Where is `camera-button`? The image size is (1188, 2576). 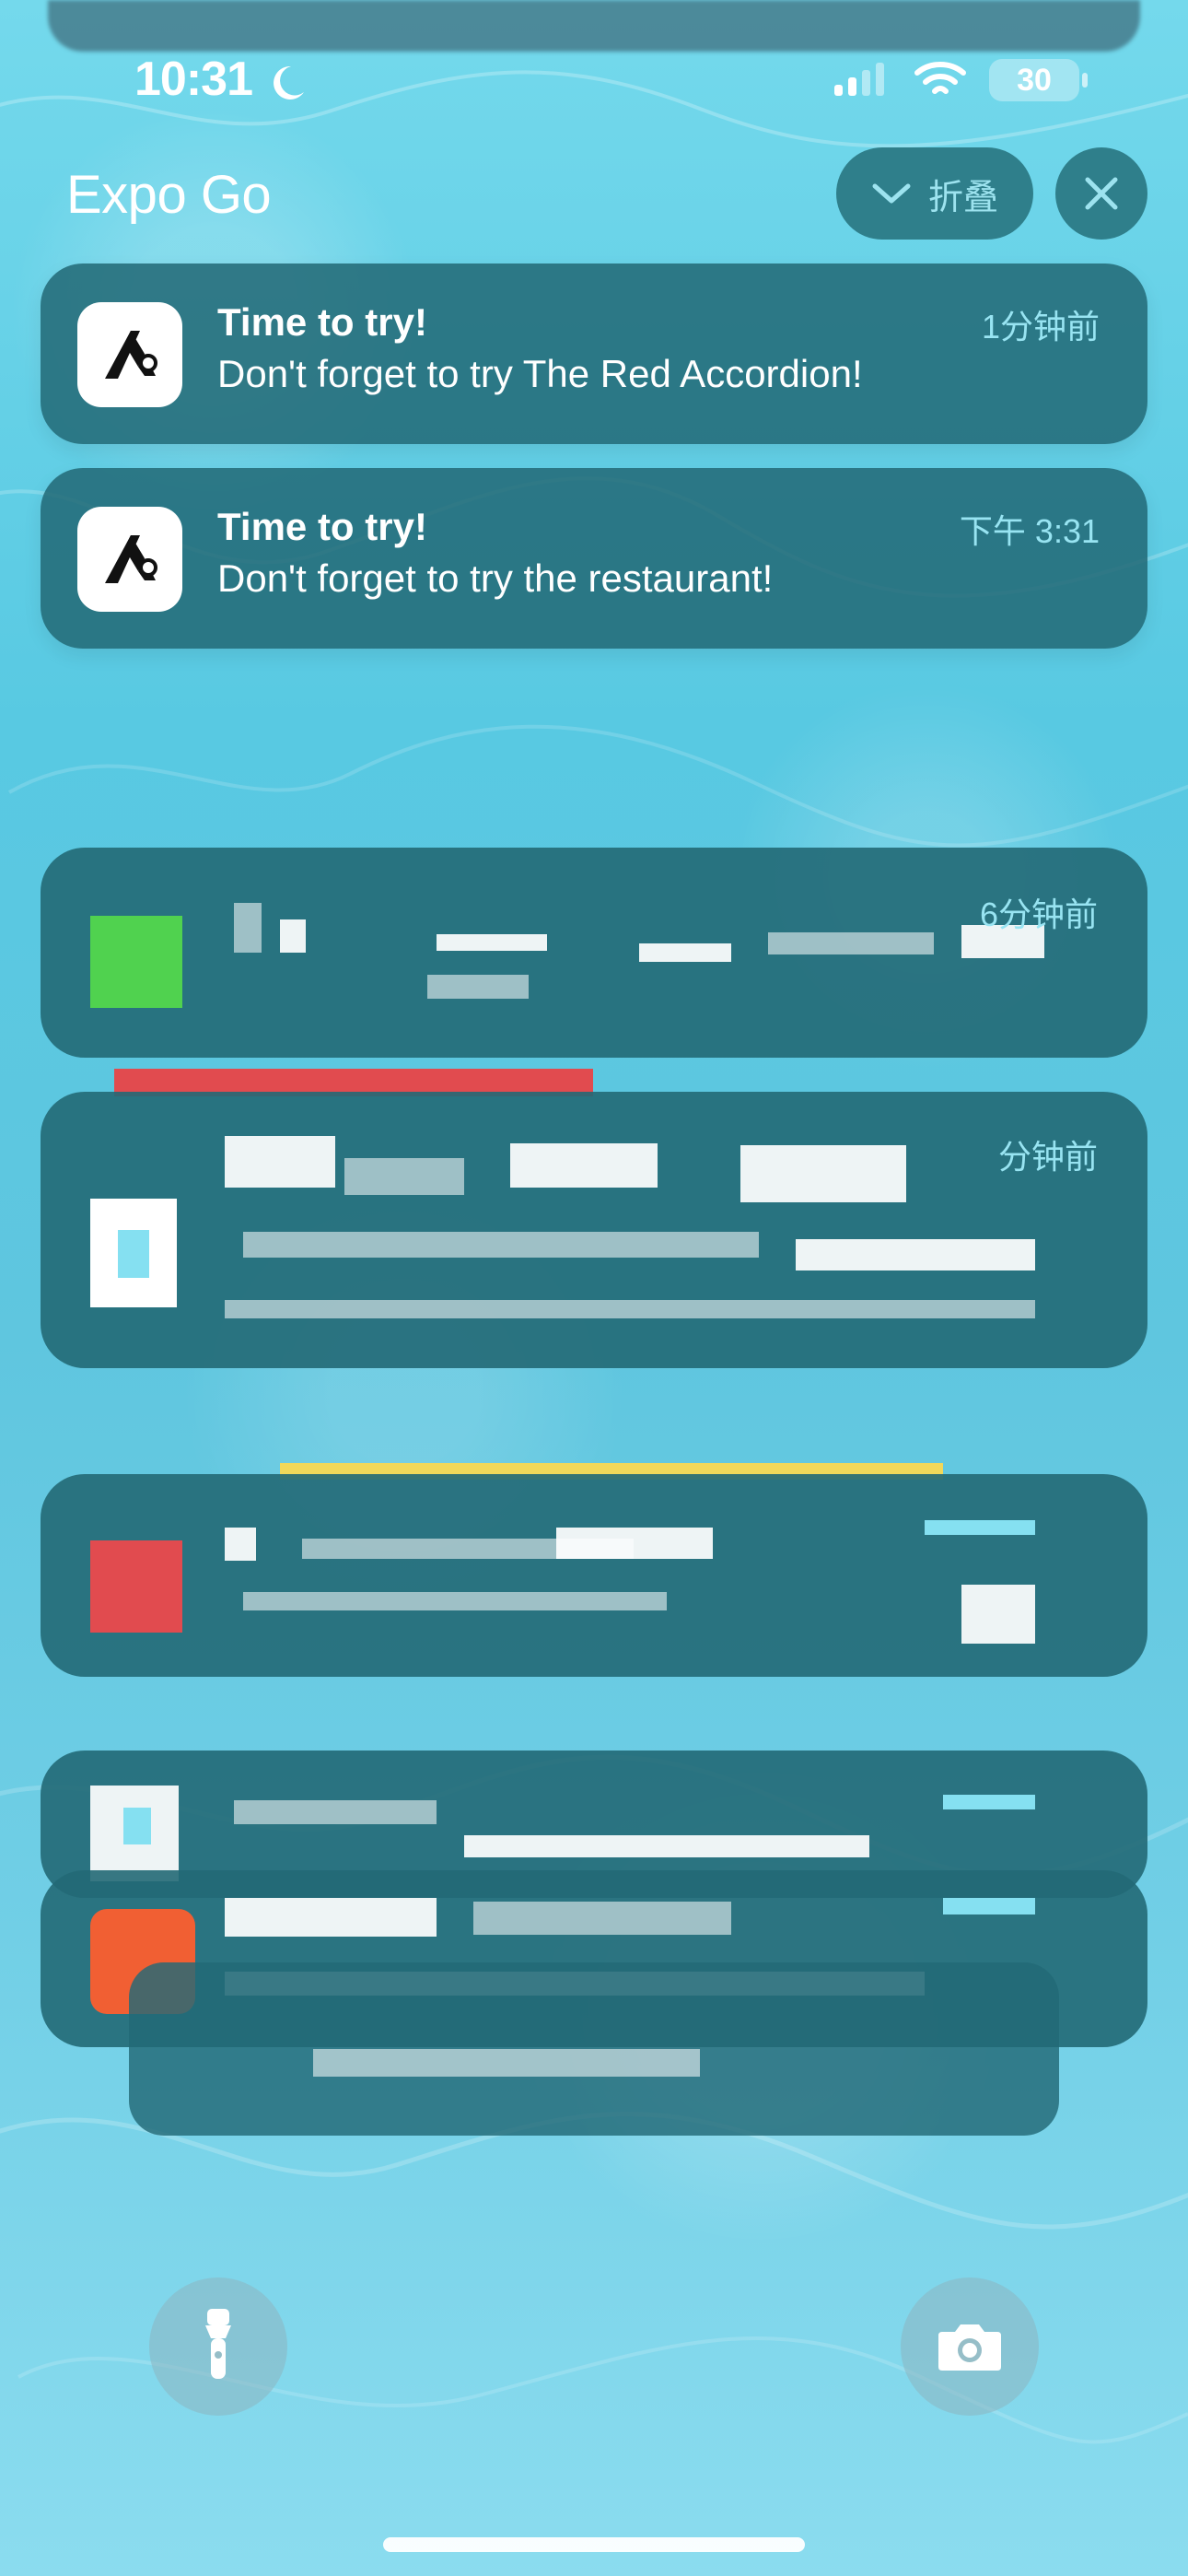
camera-button is located at coordinates (970, 2346).